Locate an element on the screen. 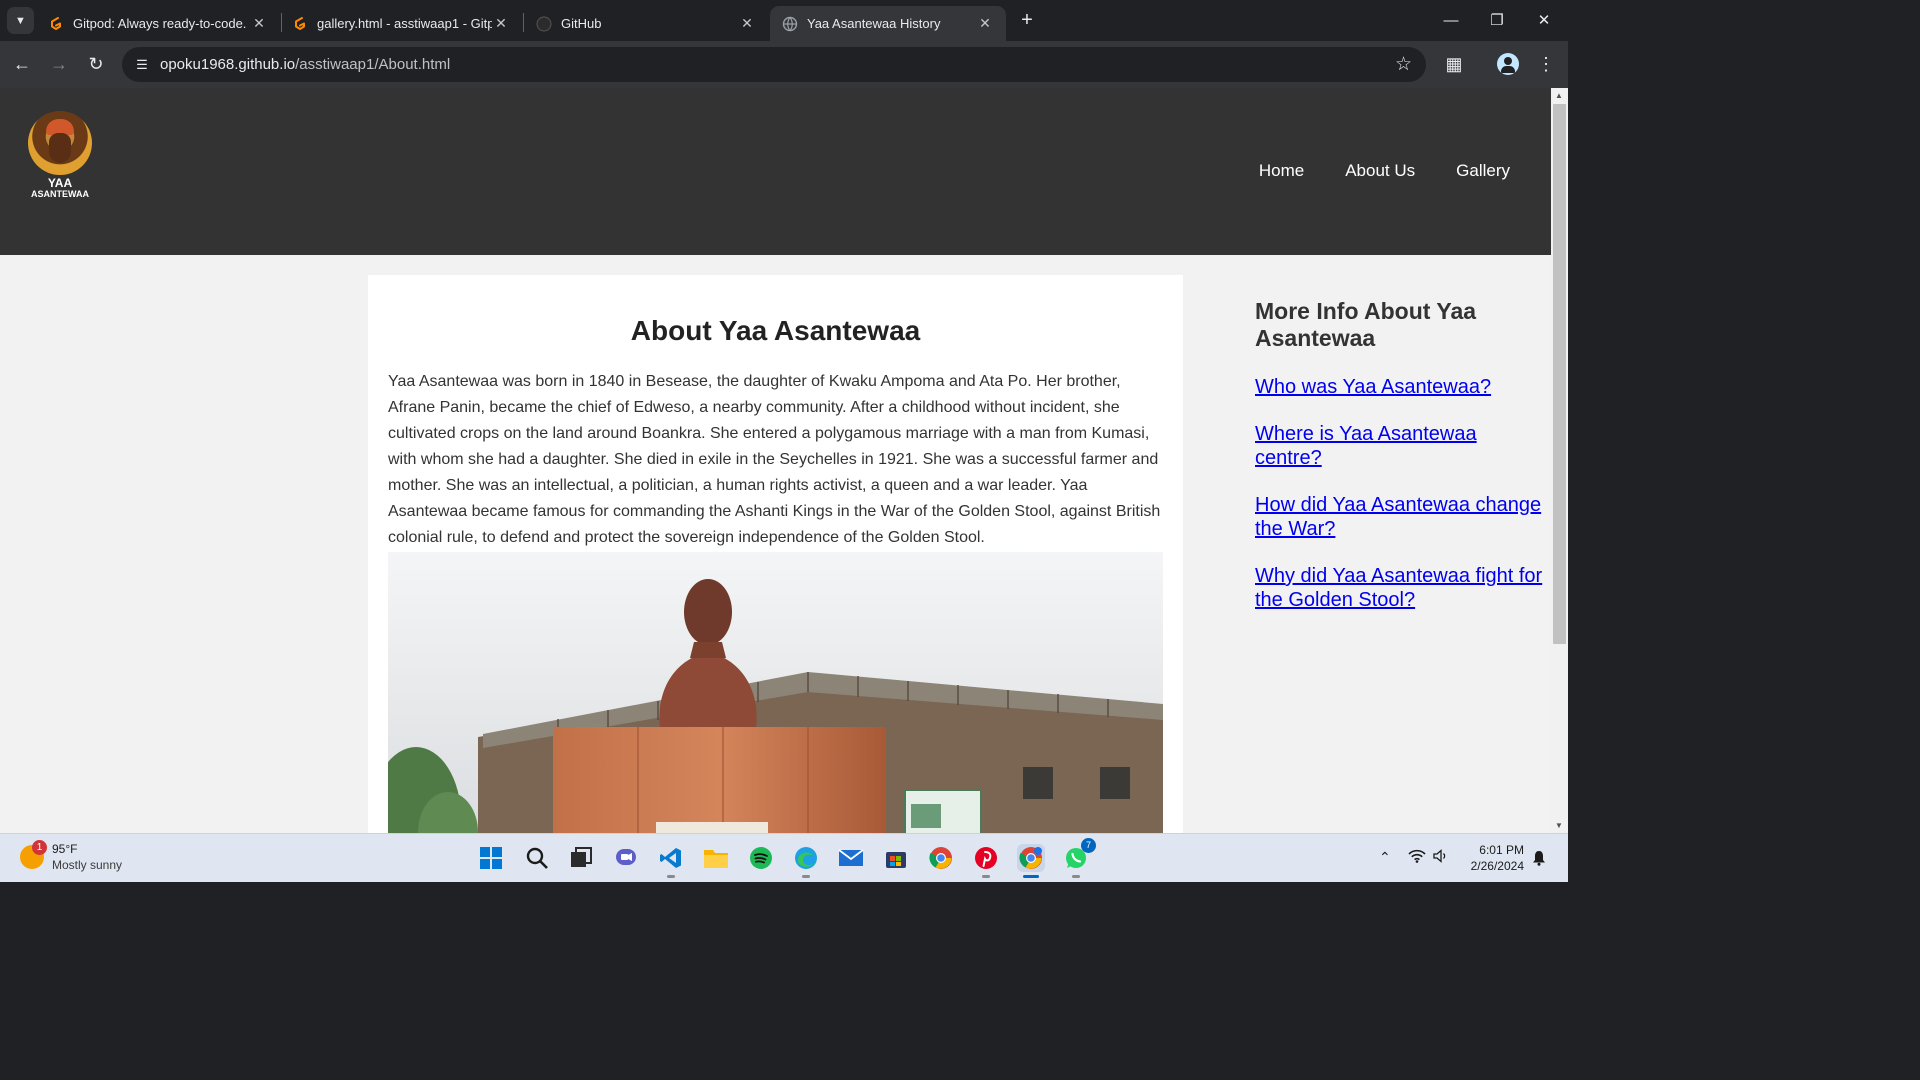 This screenshot has width=1920, height=1080. weather-desc: Mostly sunny is located at coordinates (87, 865).